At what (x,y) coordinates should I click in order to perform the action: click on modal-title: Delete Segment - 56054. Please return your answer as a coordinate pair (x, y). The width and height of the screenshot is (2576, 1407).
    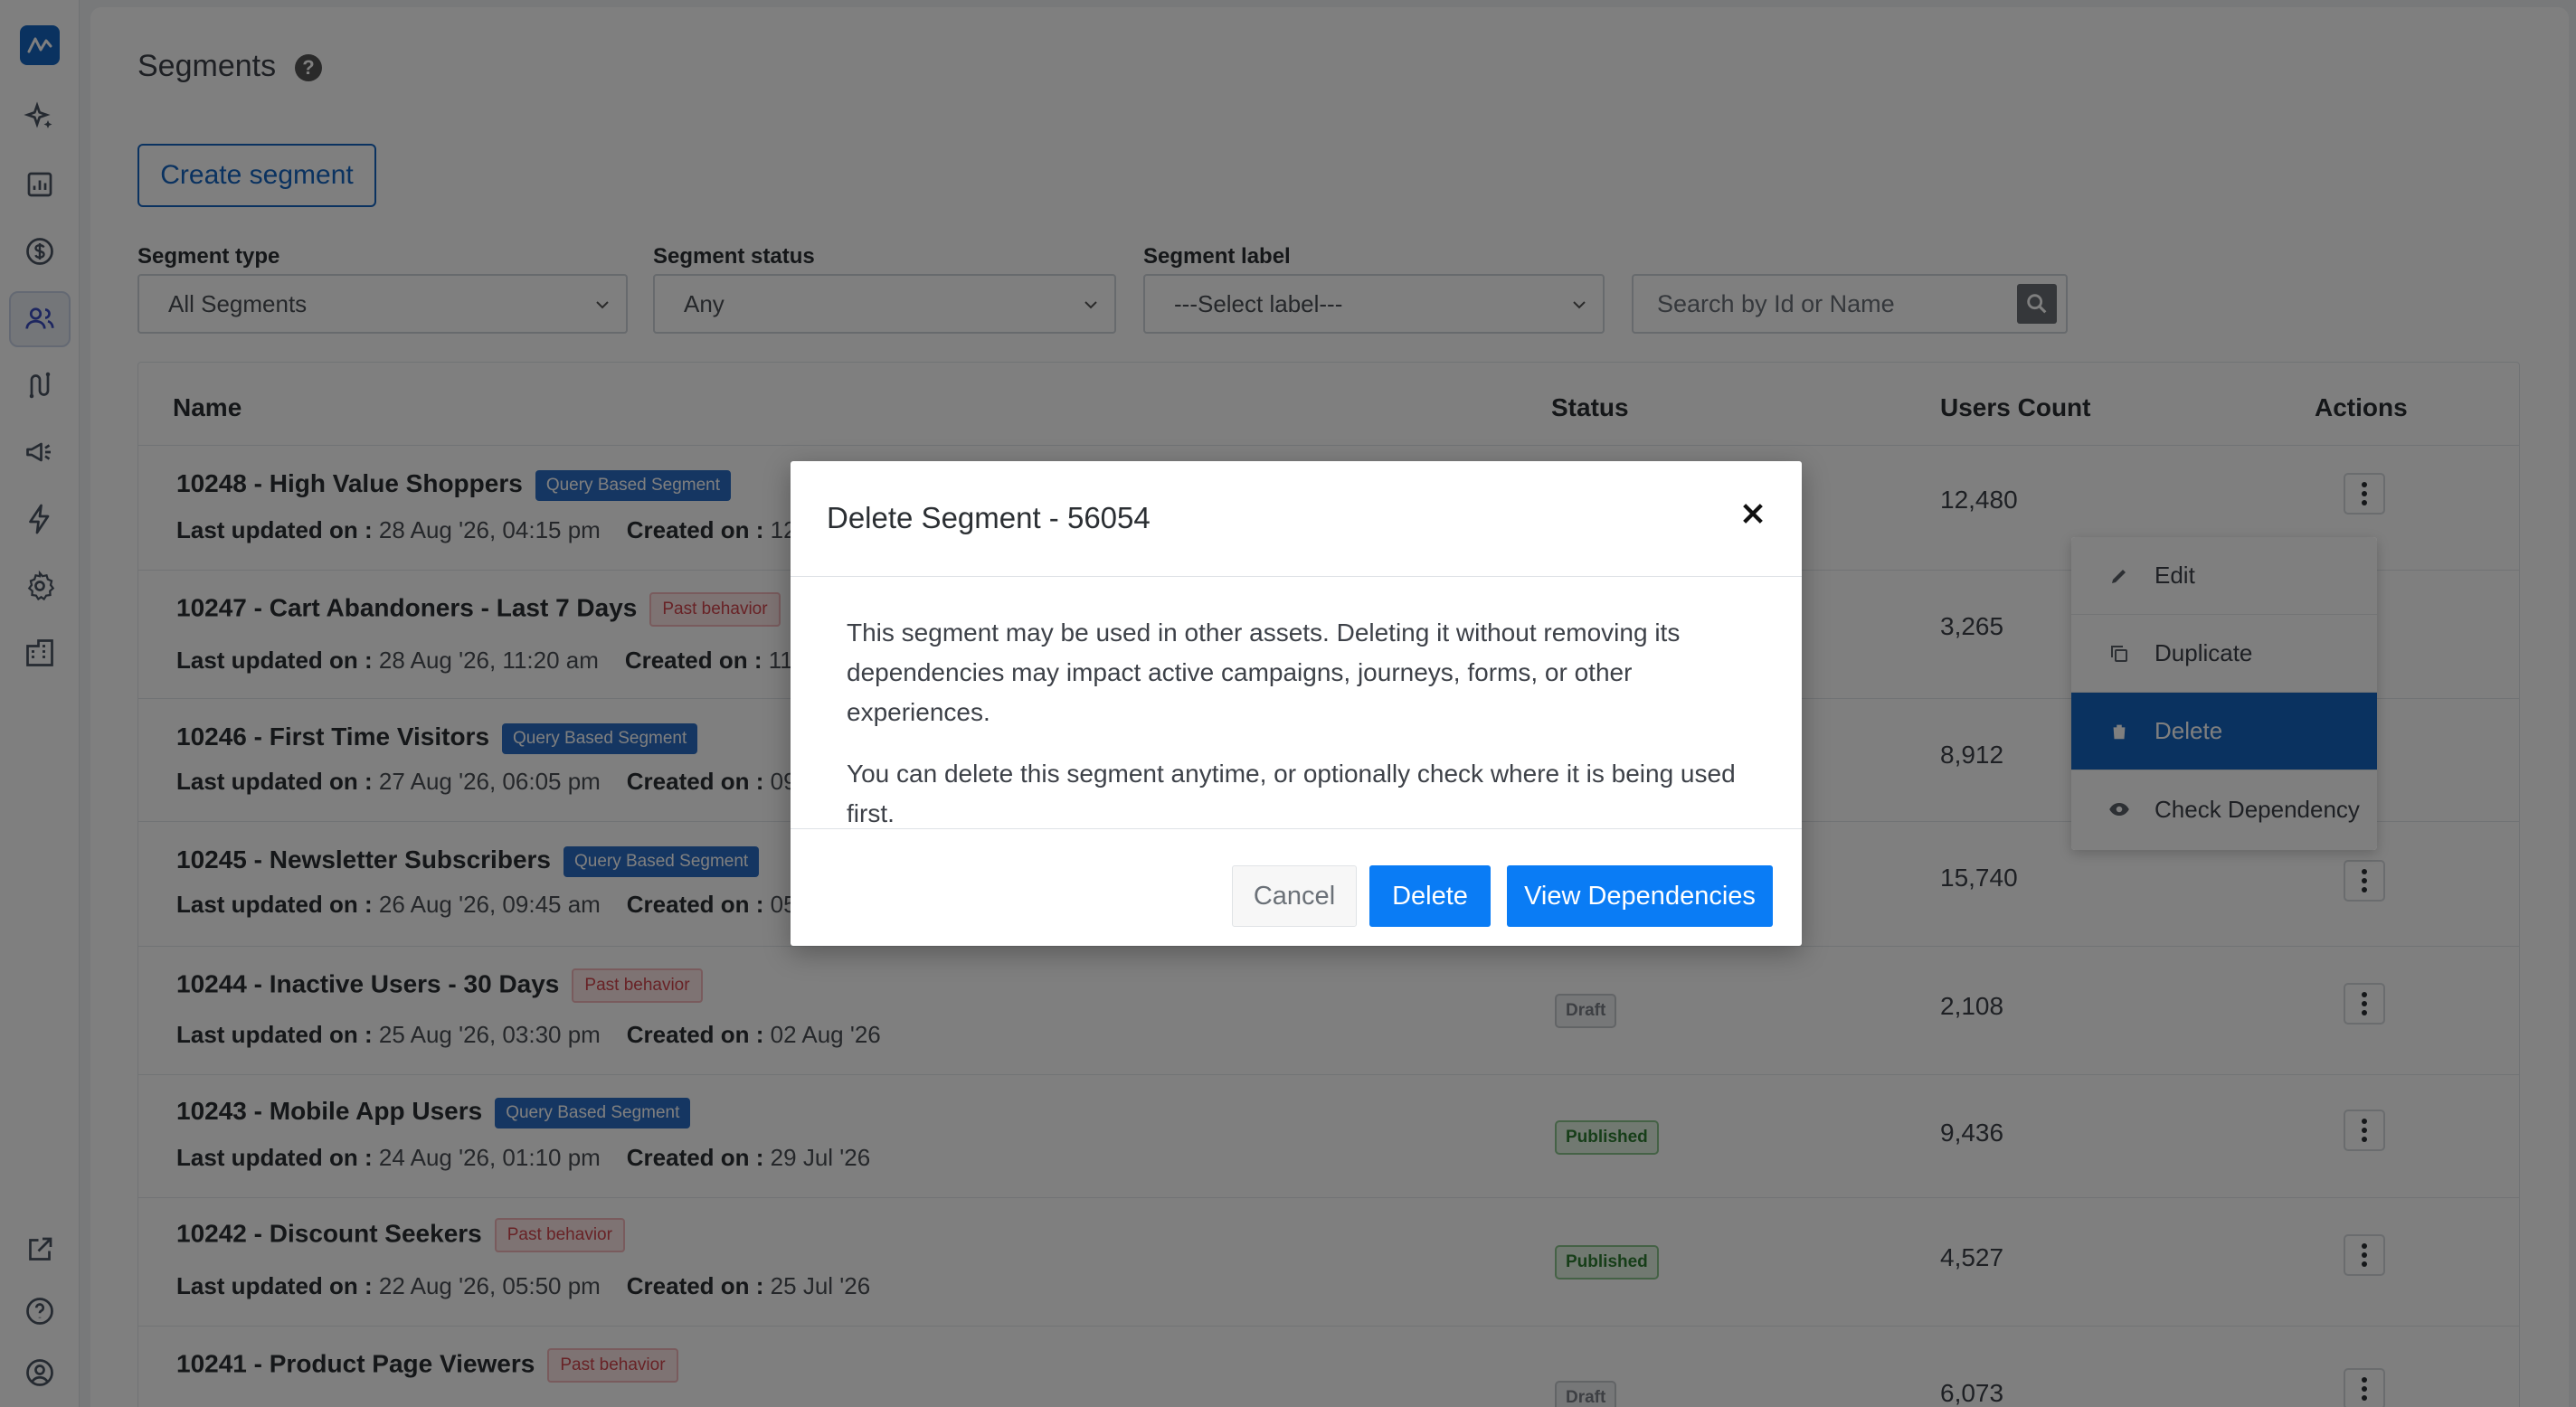
    Looking at the image, I should click on (989, 517).